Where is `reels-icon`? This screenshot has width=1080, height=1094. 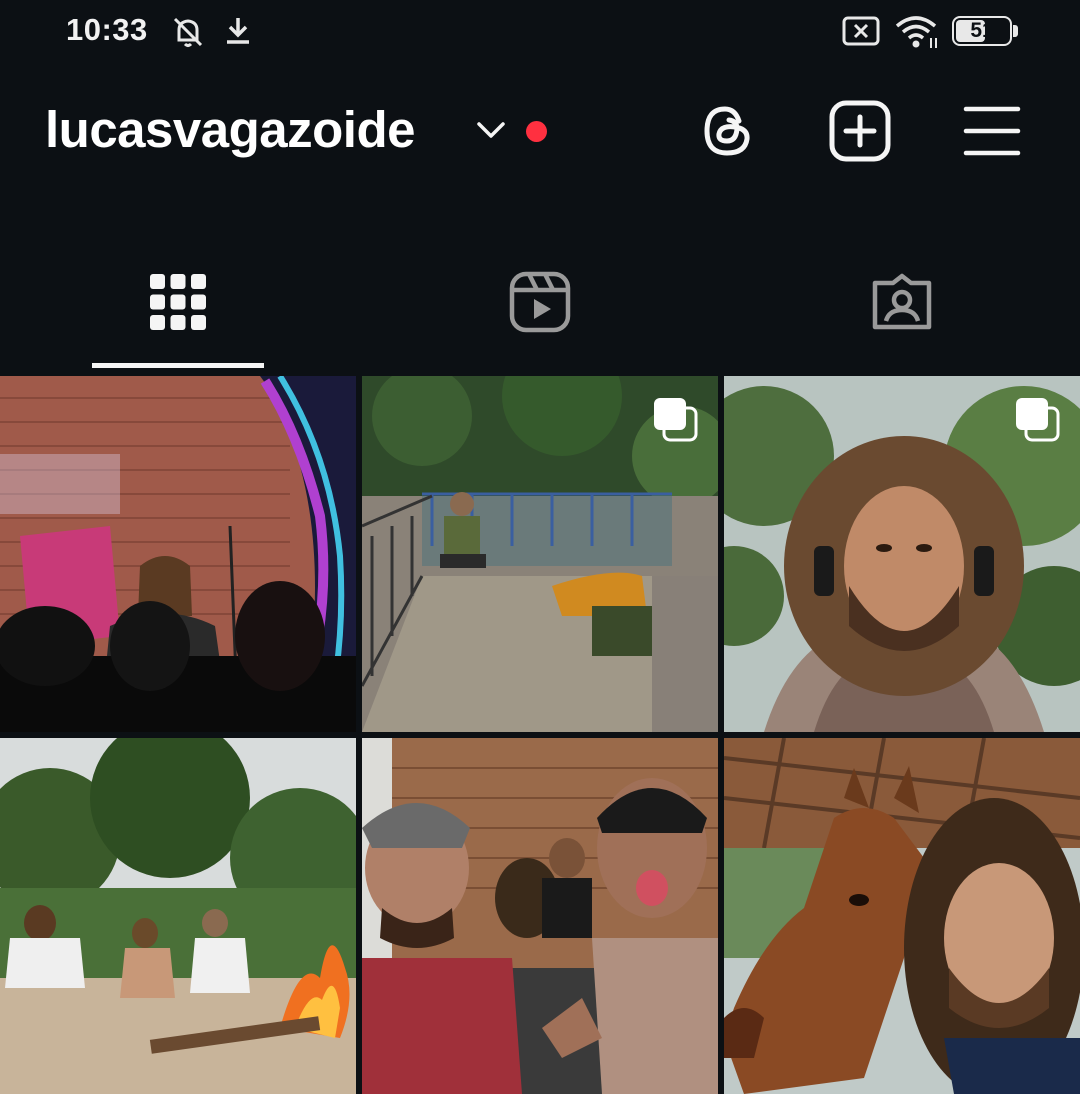 reels-icon is located at coordinates (540, 304).